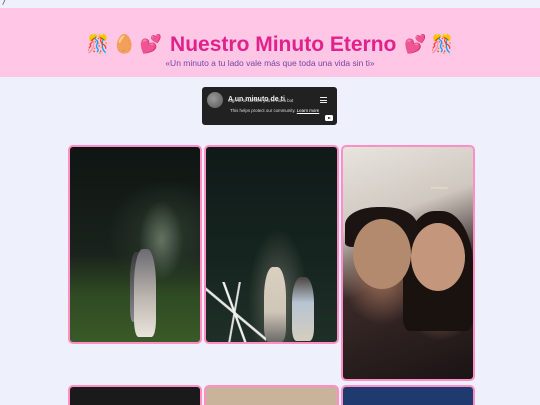 This screenshot has height=405, width=540. Describe the element at coordinates (329, 118) in the screenshot. I see `youtube-icon` at that location.